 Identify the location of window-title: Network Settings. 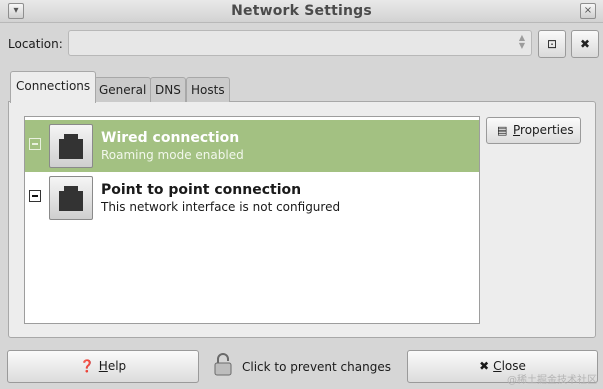
(301, 11).